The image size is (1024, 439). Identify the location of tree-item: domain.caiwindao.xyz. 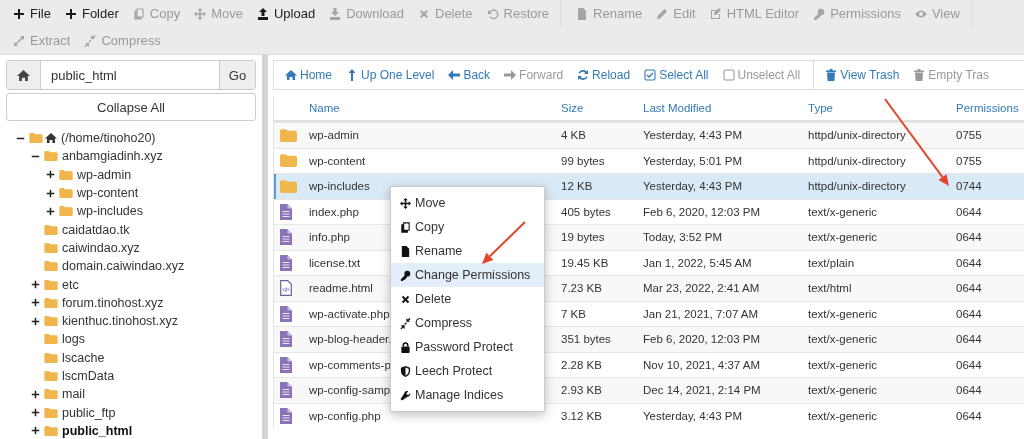
(123, 266).